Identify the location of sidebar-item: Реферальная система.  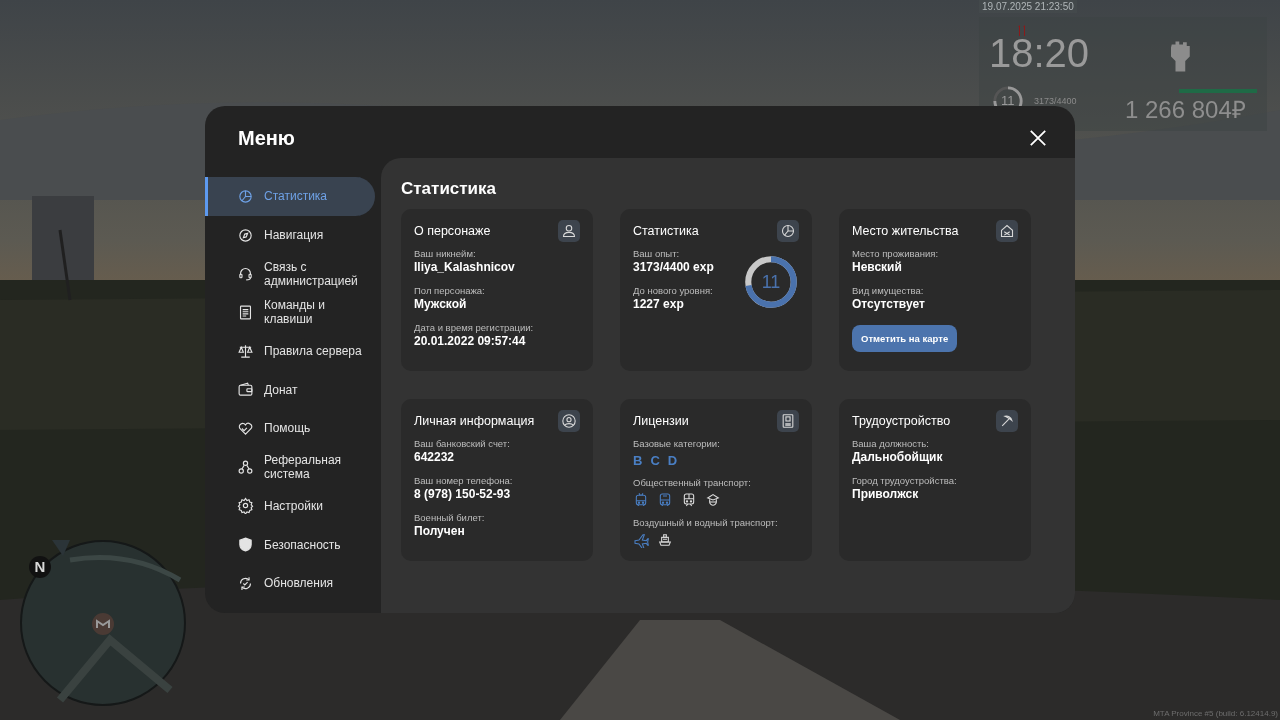
(290, 467).